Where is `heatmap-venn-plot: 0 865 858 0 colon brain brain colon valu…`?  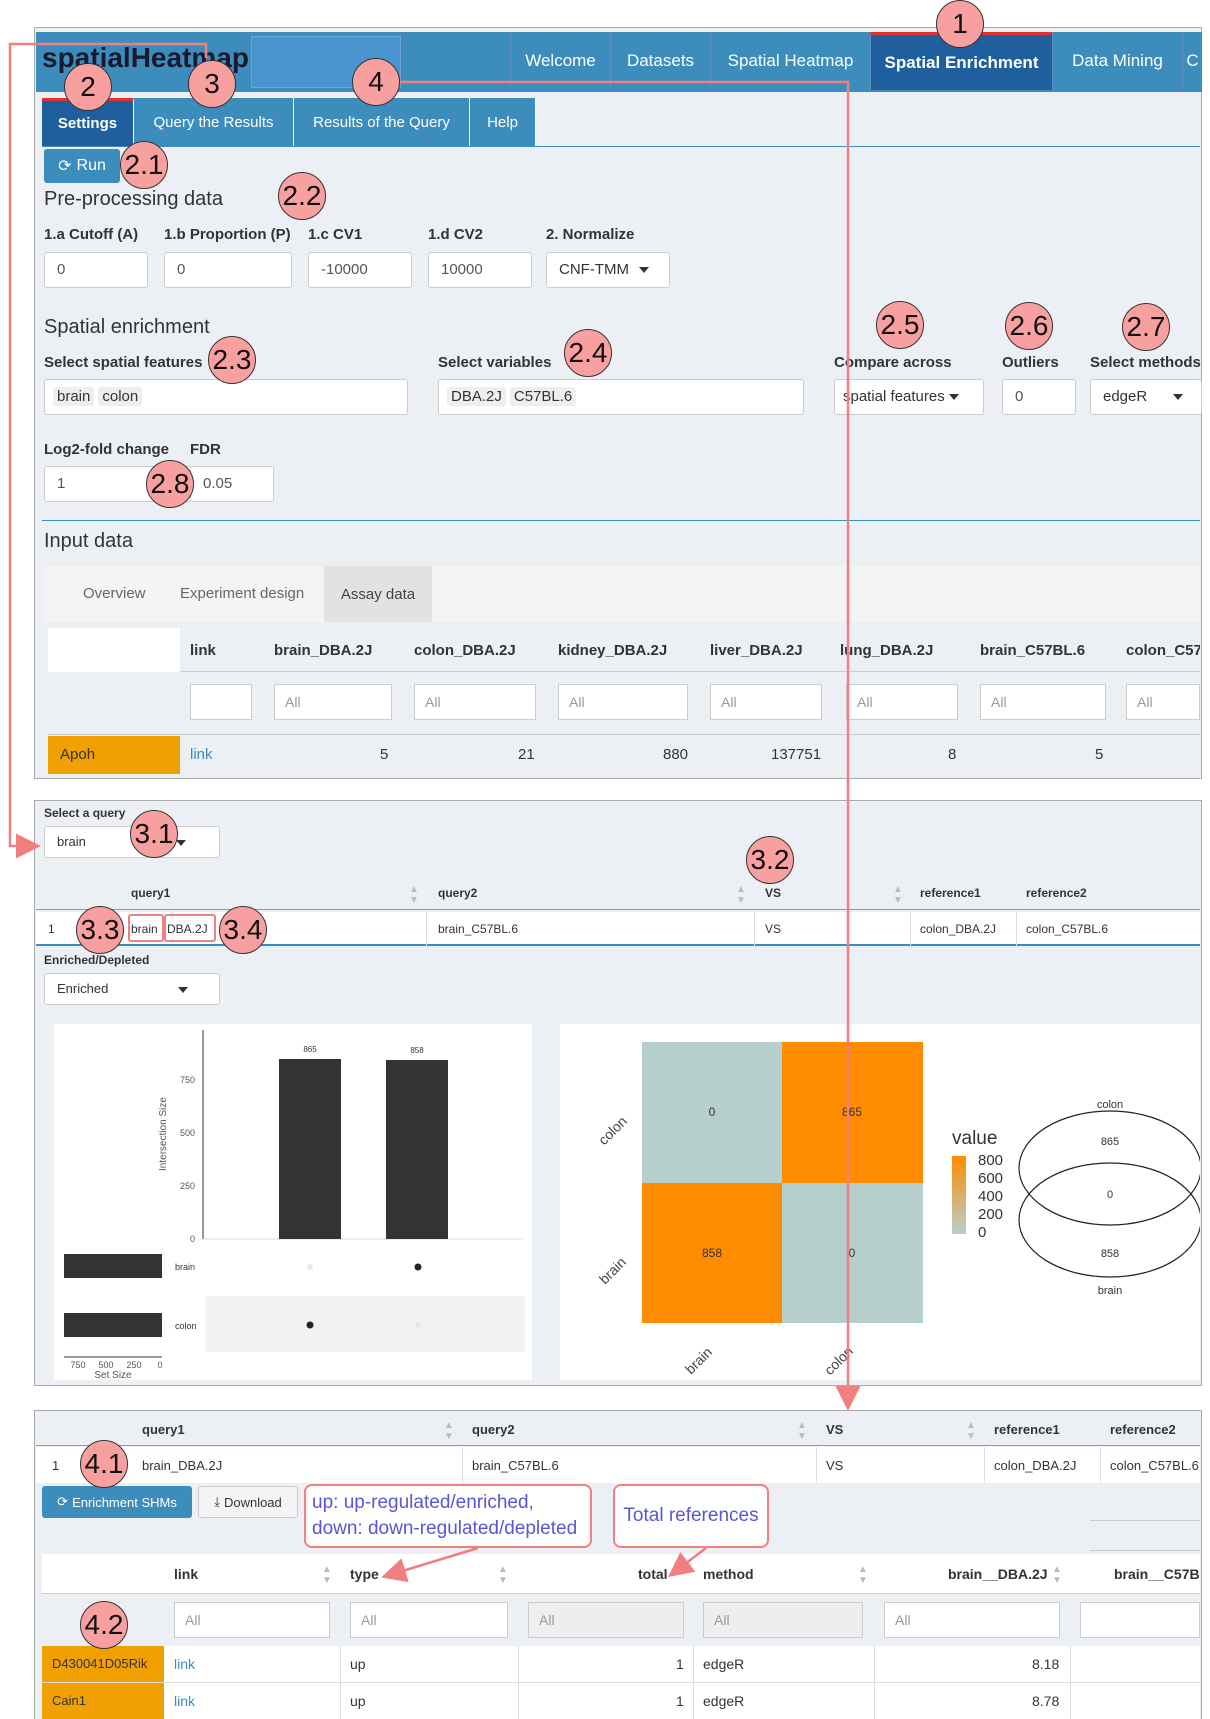 heatmap-venn-plot: 0 865 858 0 colon brain brain colon valu… is located at coordinates (881, 1202).